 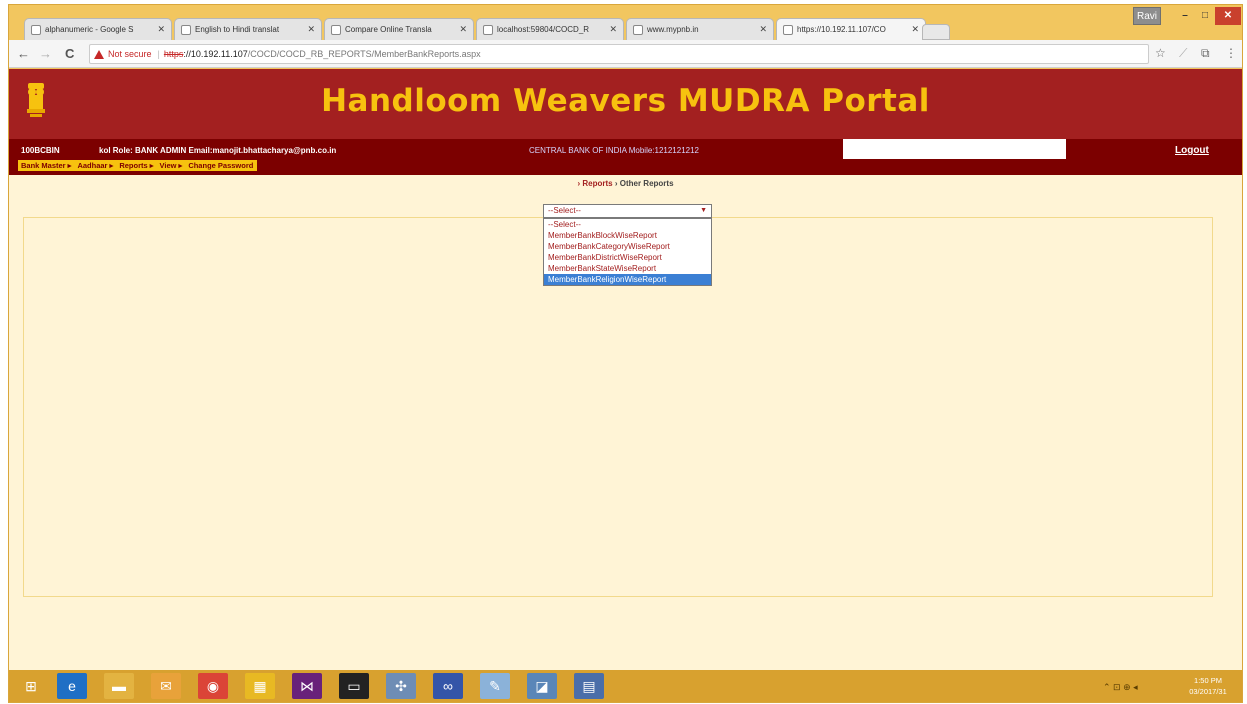 I want to click on tab-title: localhost:59804/COCD_R, so click(x=543, y=29).